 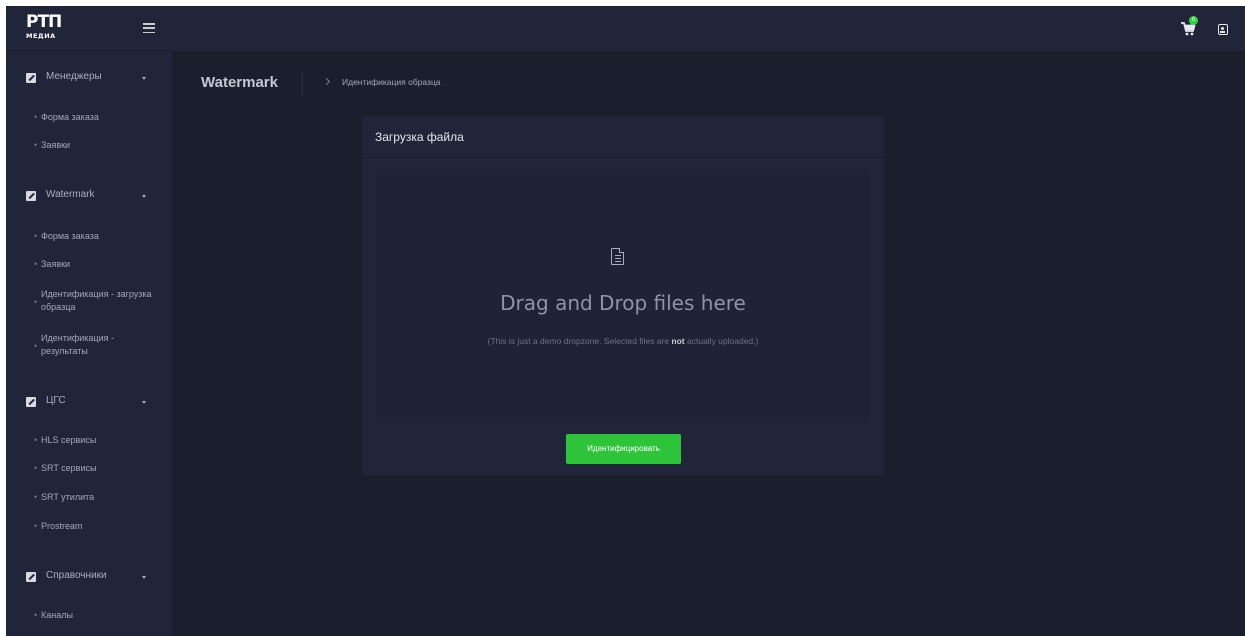 What do you see at coordinates (149, 28) in the screenshot?
I see `menu-toggle-icon` at bounding box center [149, 28].